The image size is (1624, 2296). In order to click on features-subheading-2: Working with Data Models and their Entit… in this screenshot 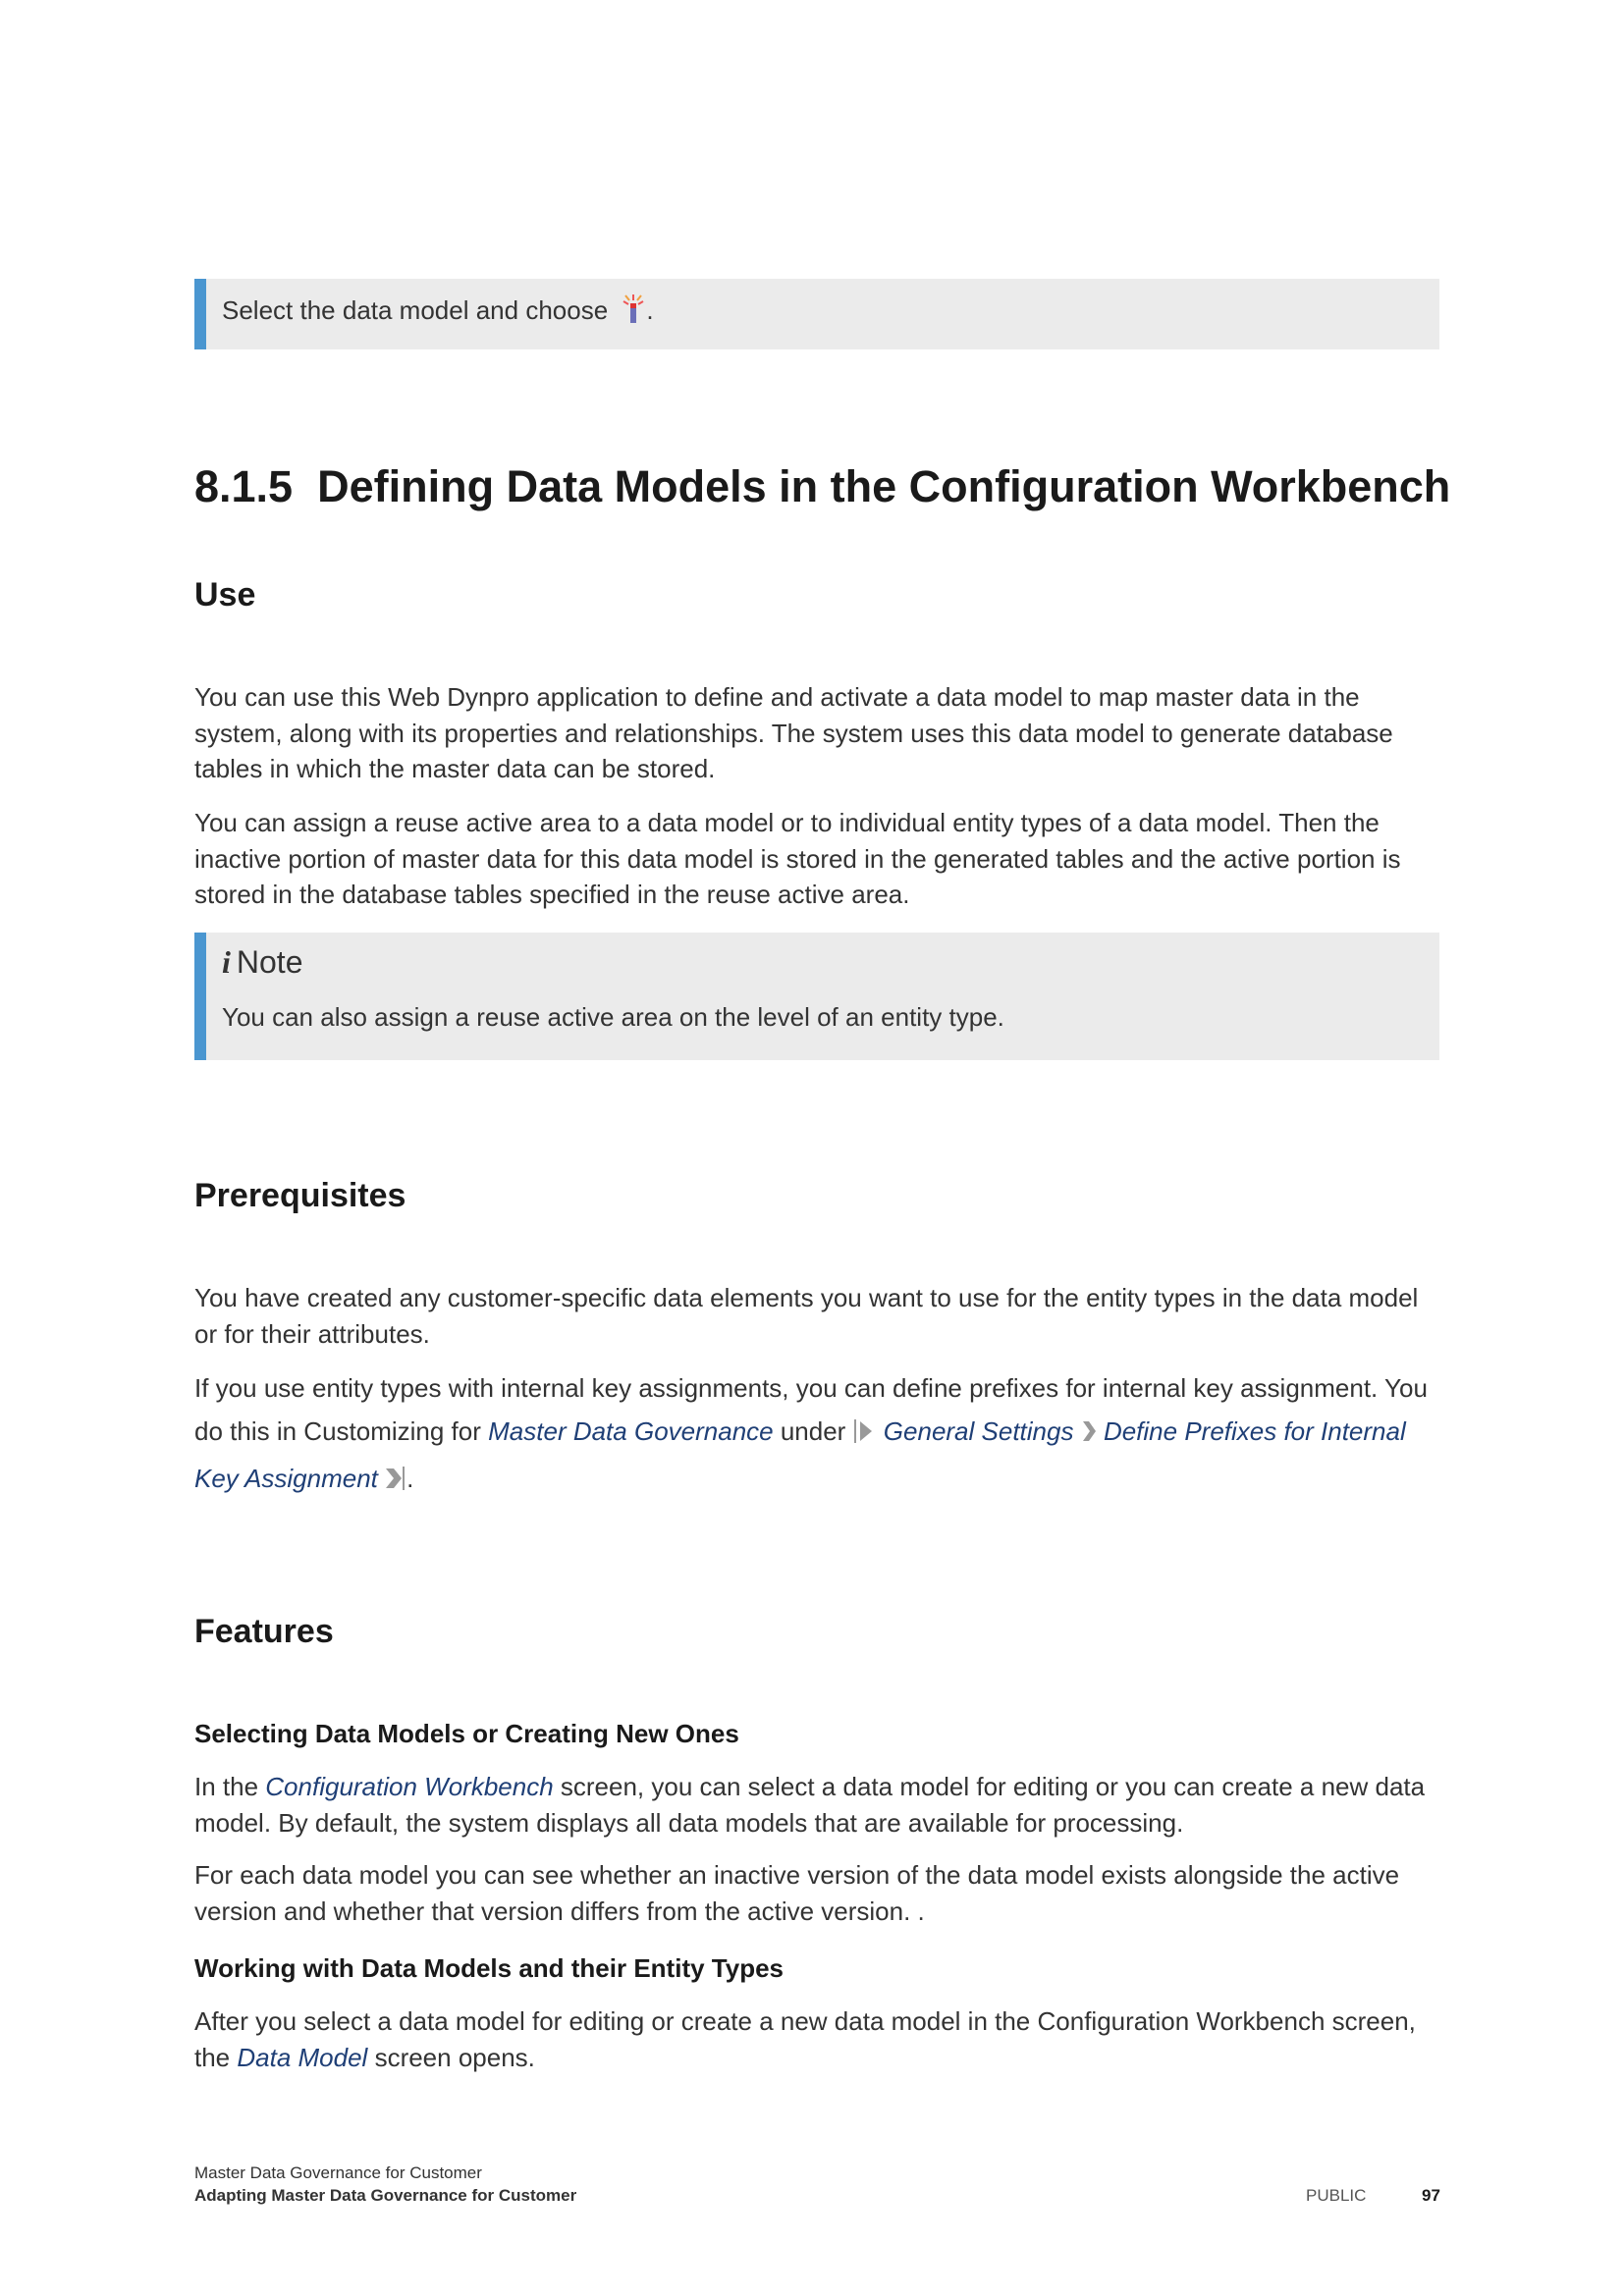, I will do `click(489, 1968)`.